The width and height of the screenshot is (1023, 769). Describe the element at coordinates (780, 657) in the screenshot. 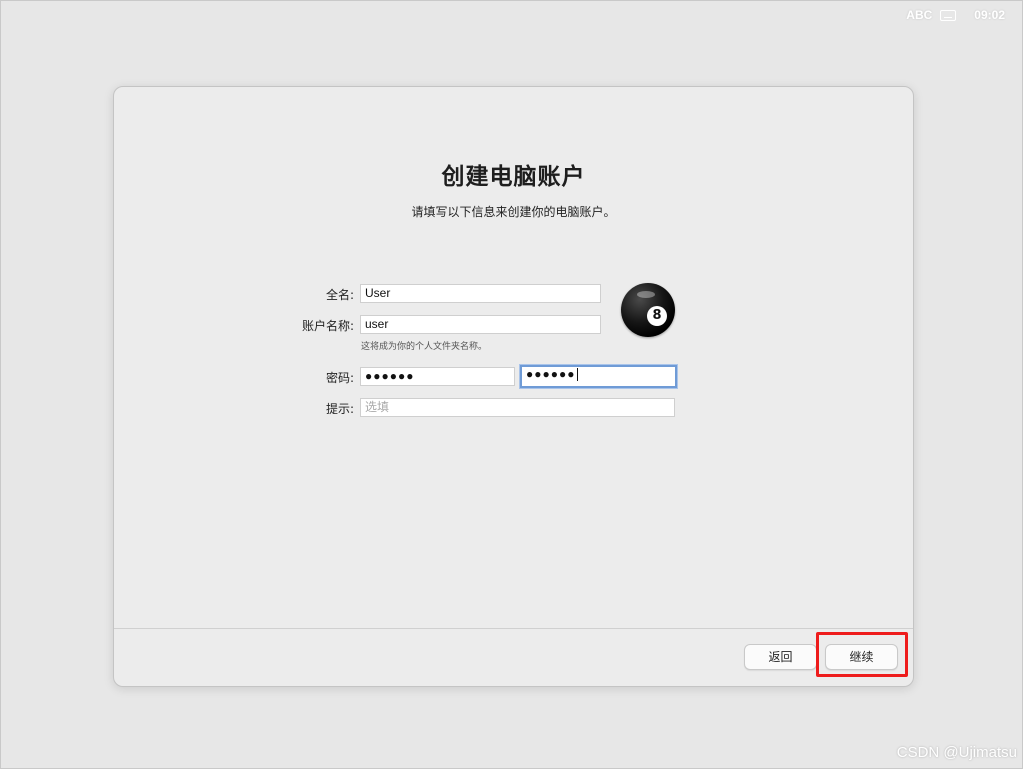

I see `back-button: 返回` at that location.